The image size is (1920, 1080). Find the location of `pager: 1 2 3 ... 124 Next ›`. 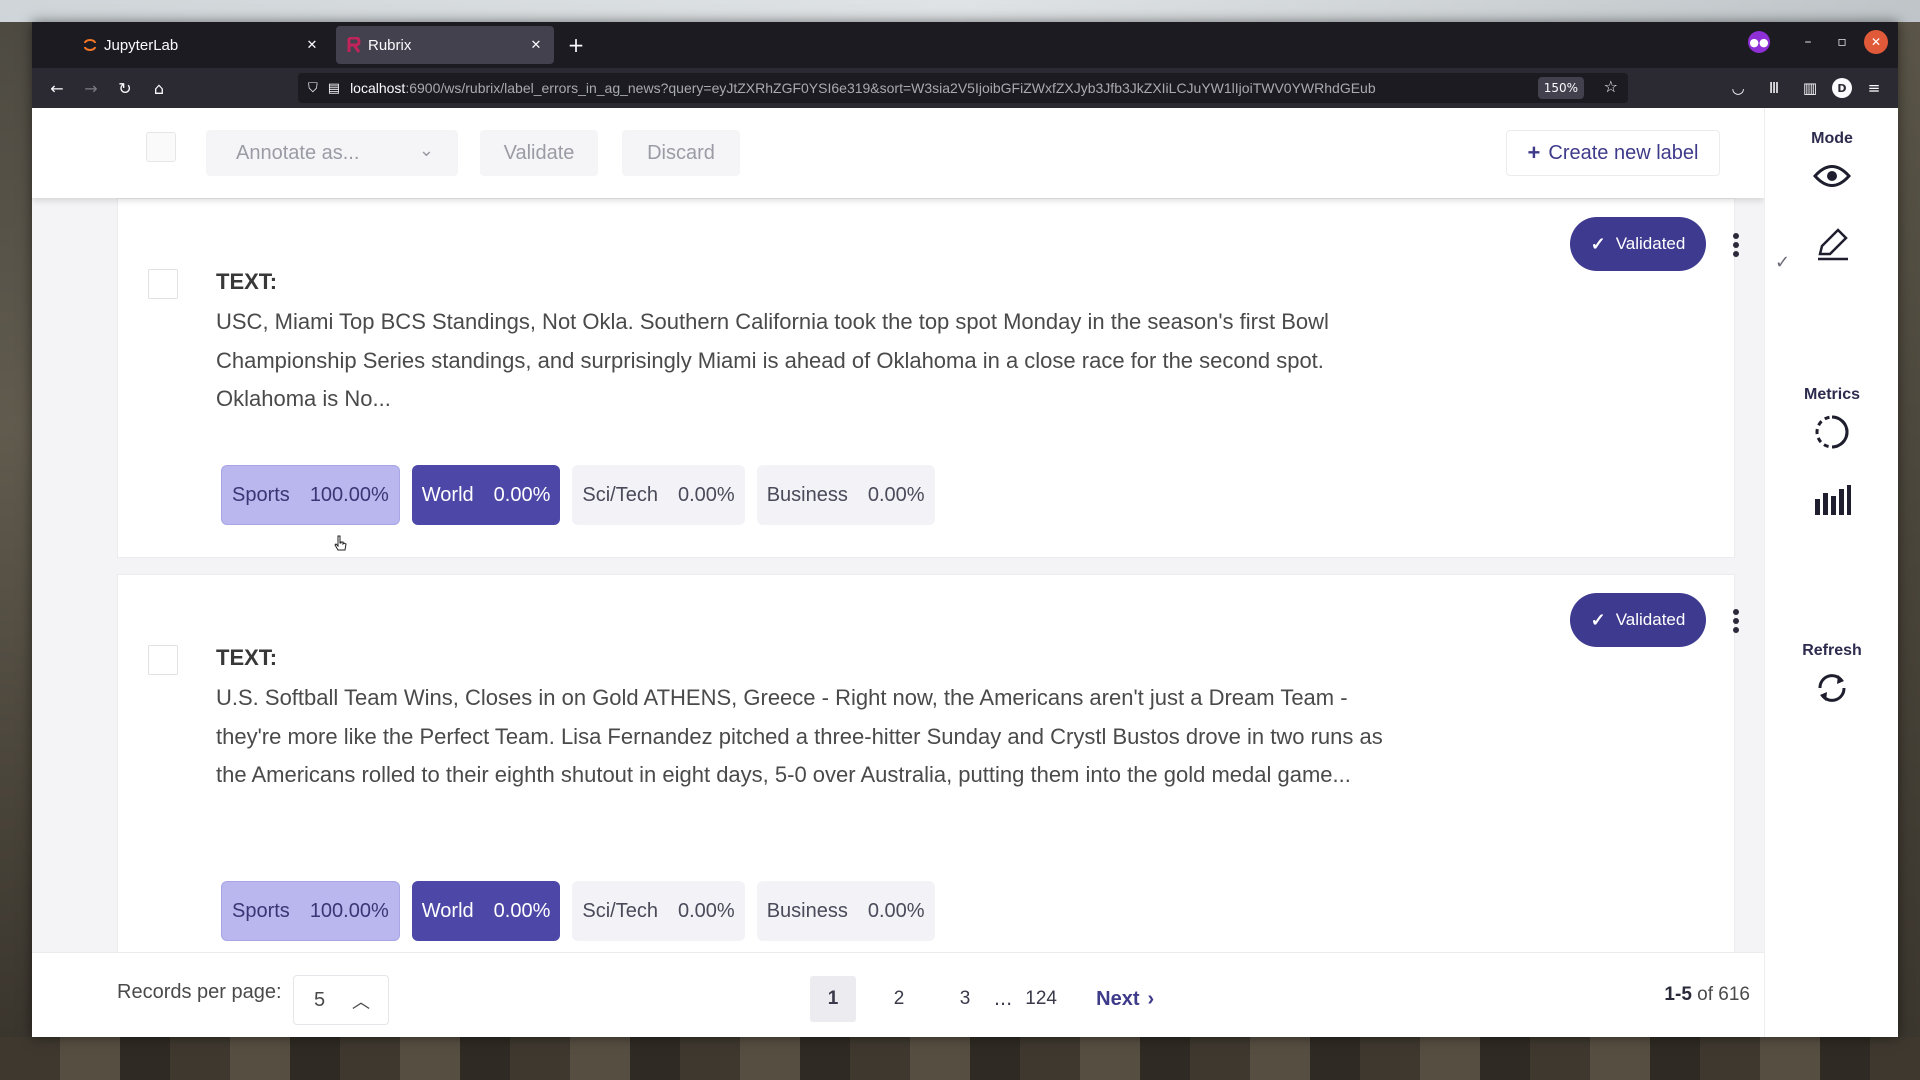

pager: 1 2 3 ... 124 Next › is located at coordinates (982, 999).